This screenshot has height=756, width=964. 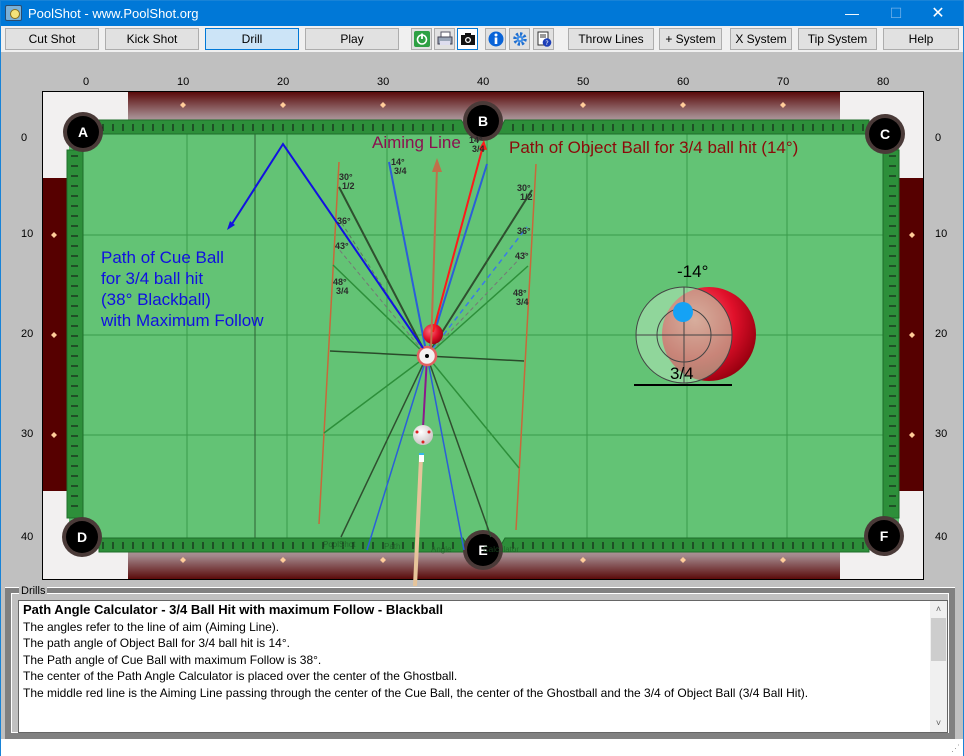 What do you see at coordinates (761, 39) in the screenshot?
I see `x-system-button: X System` at bounding box center [761, 39].